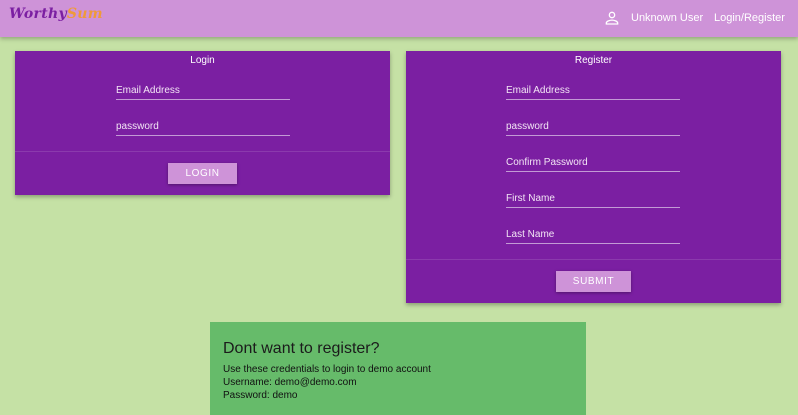  I want to click on register-title: Register, so click(593, 60).